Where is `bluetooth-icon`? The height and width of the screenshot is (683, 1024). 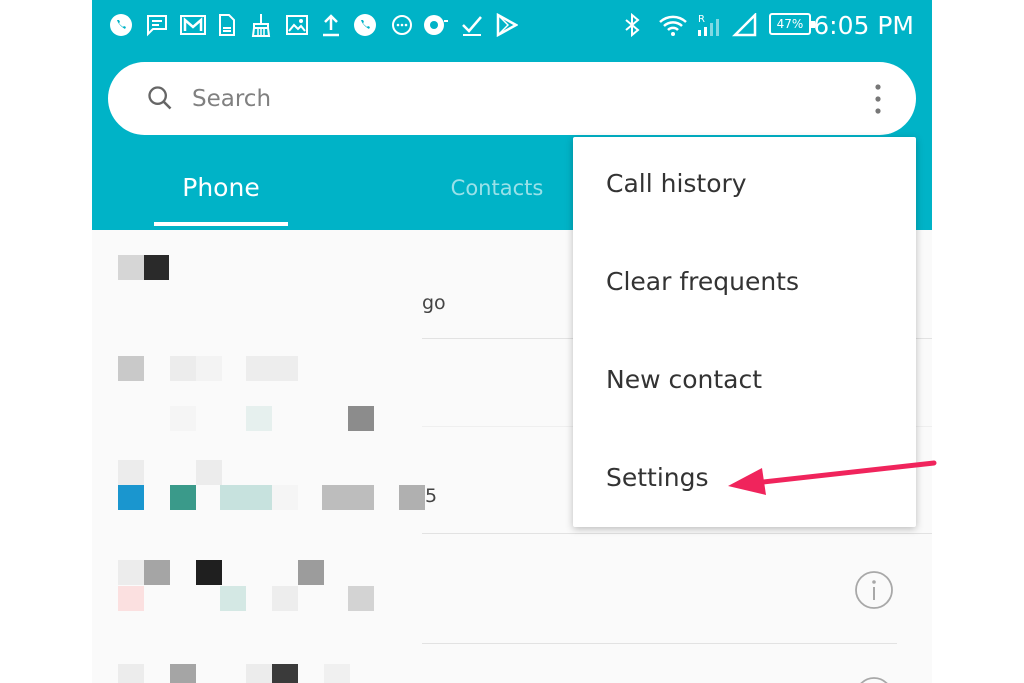
bluetooth-icon is located at coordinates (632, 25).